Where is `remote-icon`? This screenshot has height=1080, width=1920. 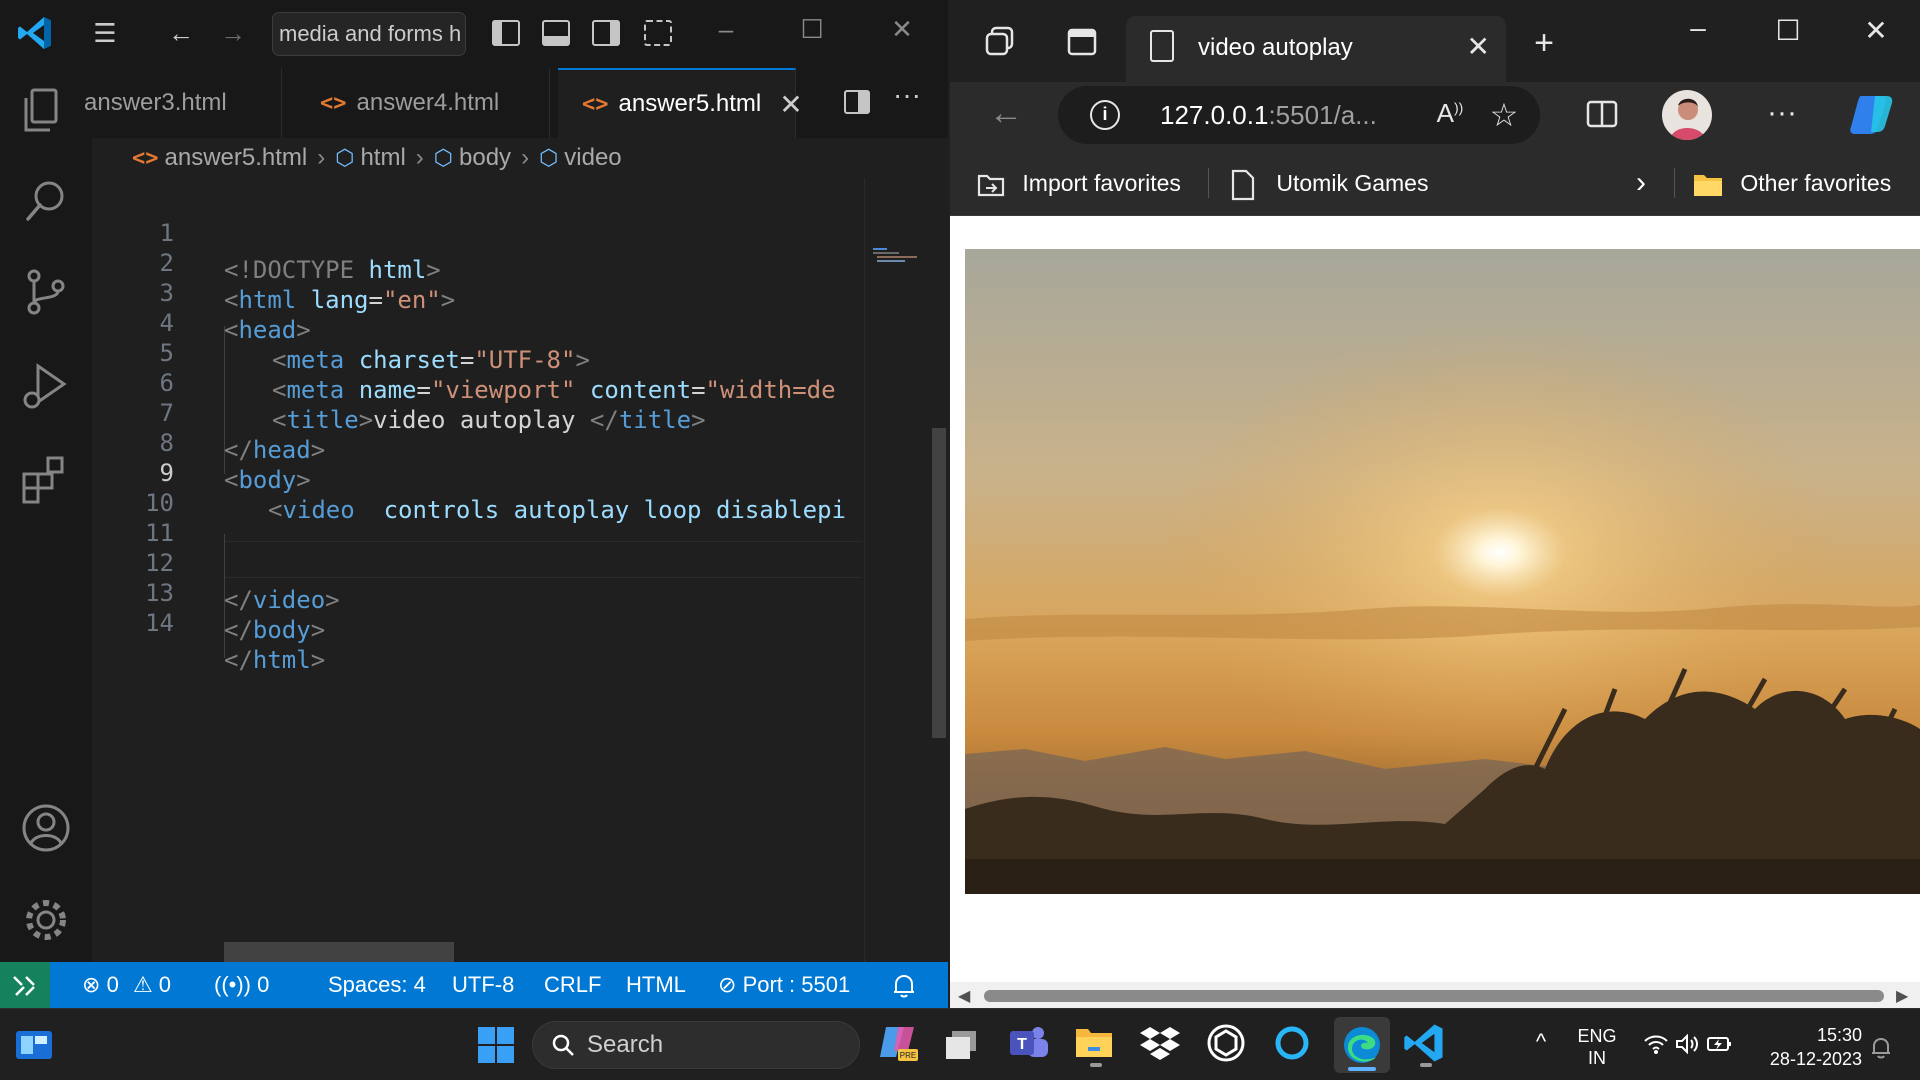 remote-icon is located at coordinates (24, 986).